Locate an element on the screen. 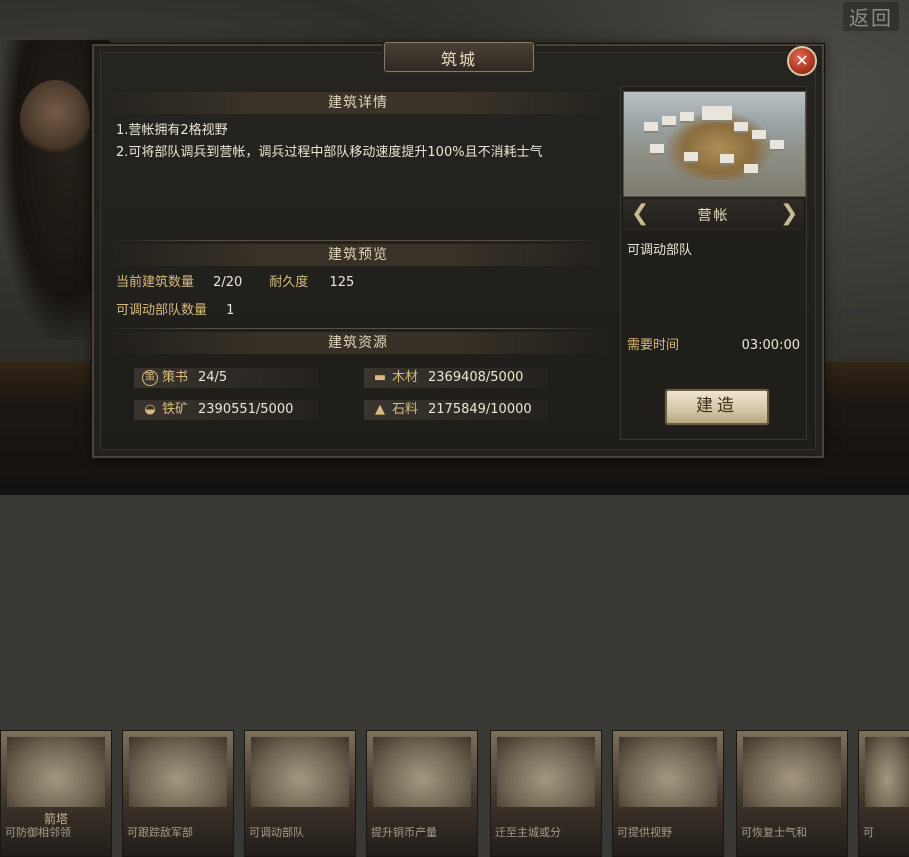 The width and height of the screenshot is (909, 857). detail-line: 2.可将部队调兵到营帐，调兵过程中部队移动速度提升100%且不消耗士气 is located at coordinates (329, 152).